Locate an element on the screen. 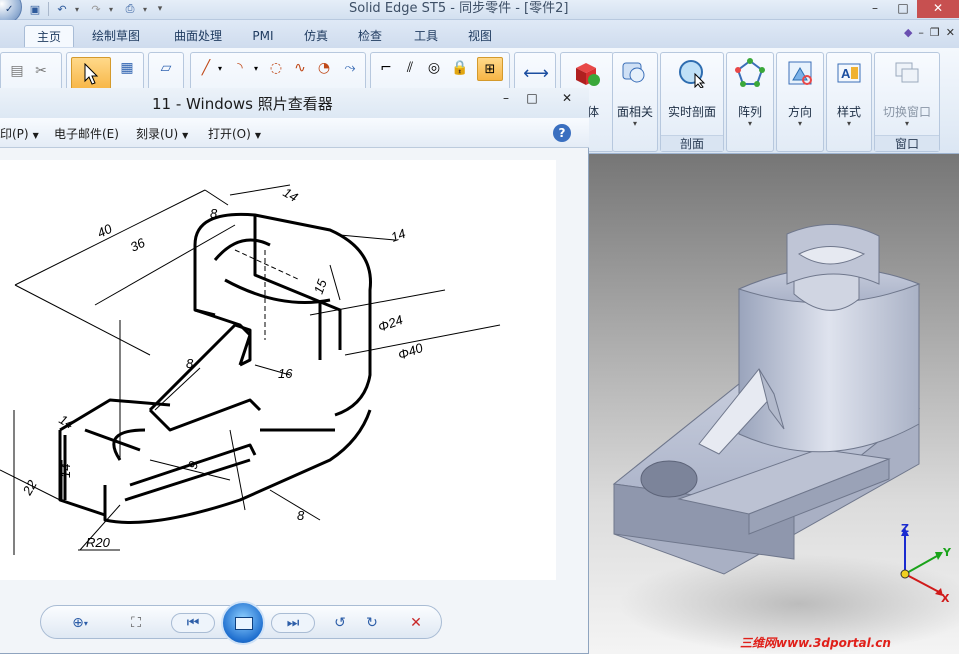 Image resolution: width=959 pixels, height=654 pixels. menu-email: 电子邮件(E) is located at coordinates (86, 133).